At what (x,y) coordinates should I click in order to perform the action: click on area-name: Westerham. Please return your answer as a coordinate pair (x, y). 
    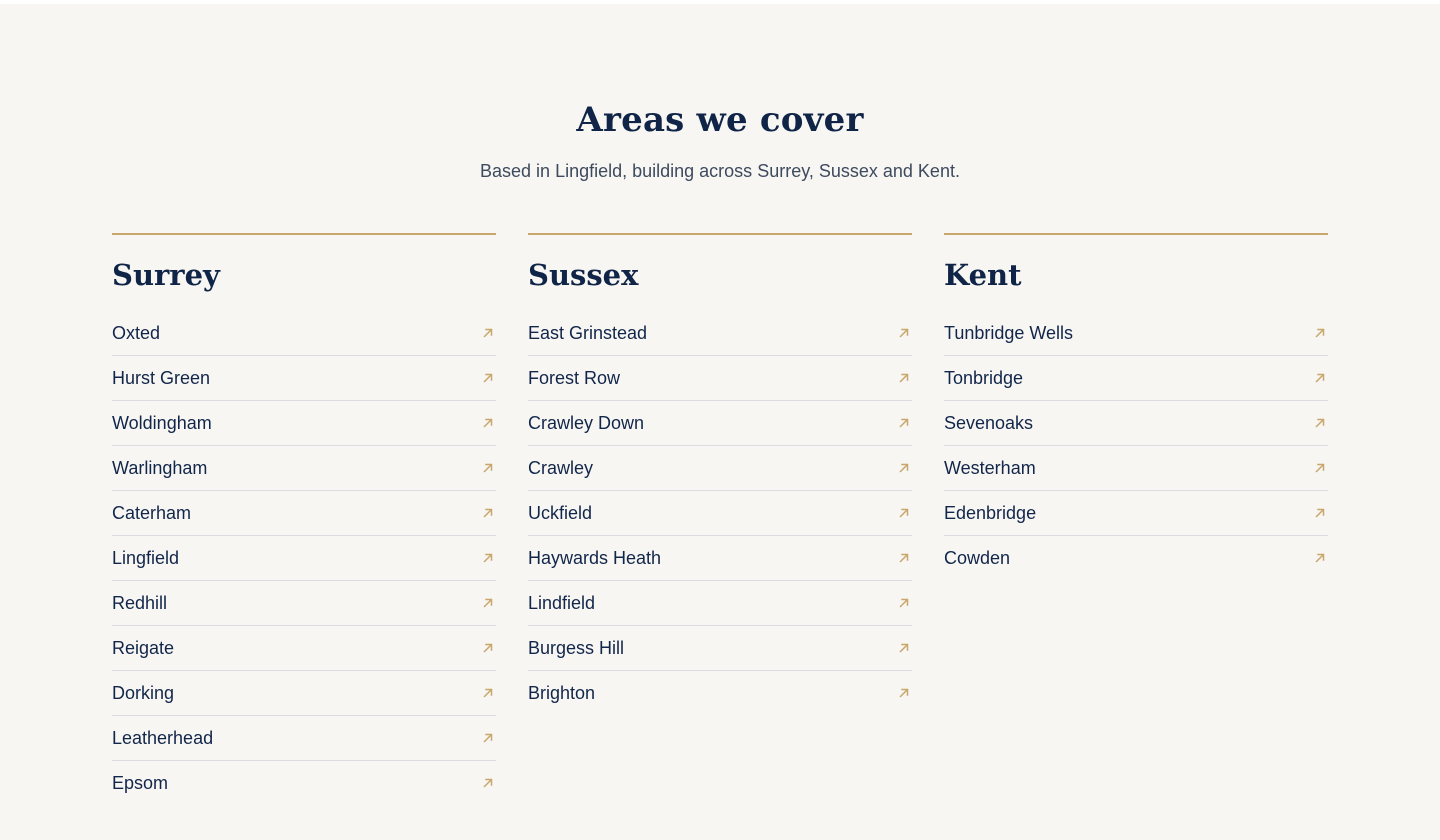
    Looking at the image, I should click on (990, 468).